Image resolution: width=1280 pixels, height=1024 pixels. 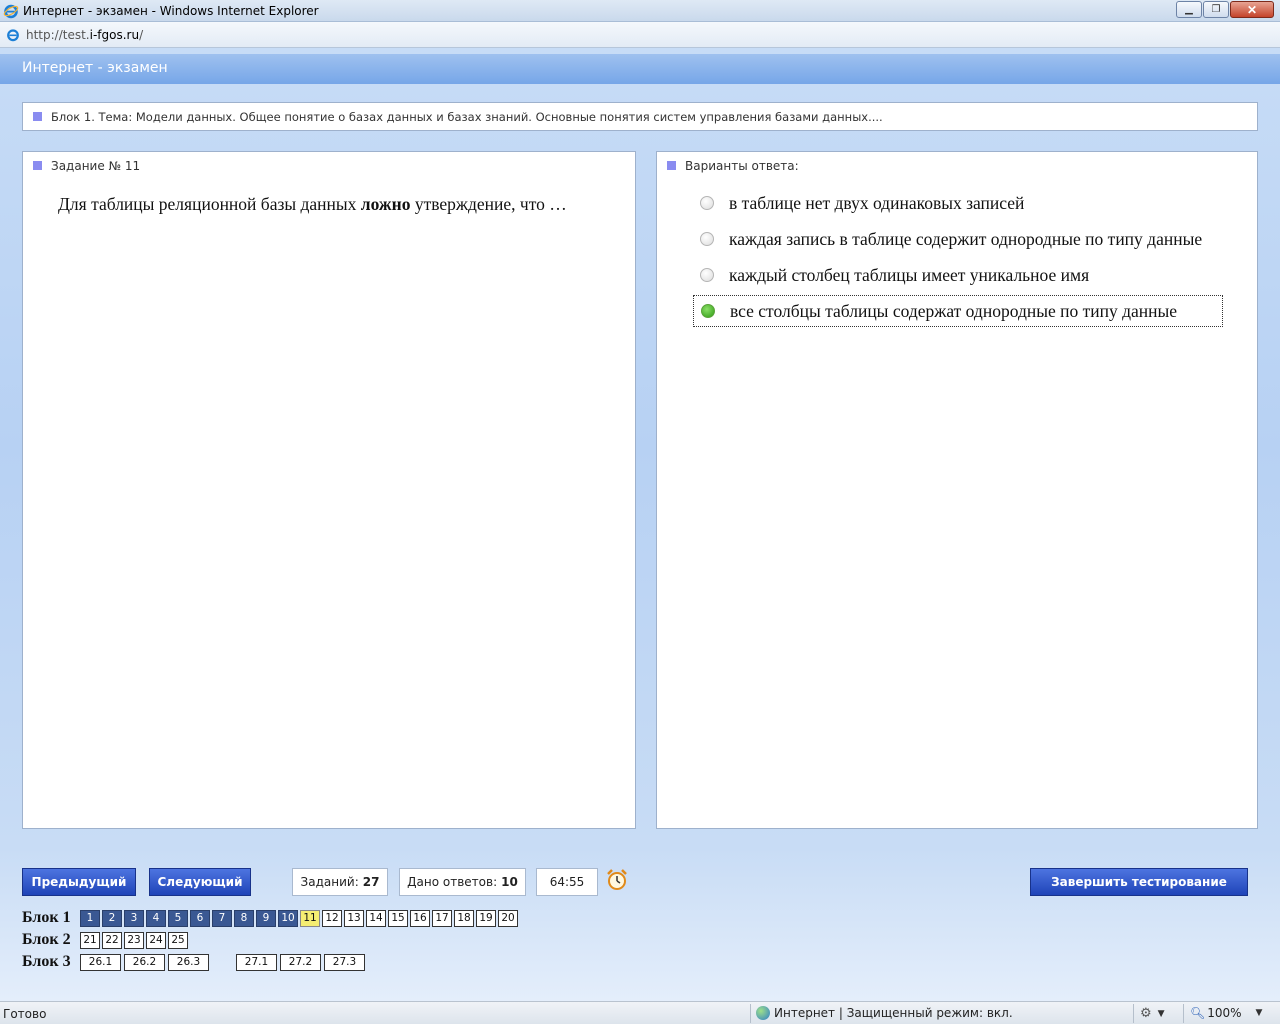 I want to click on question-nav-cell: 8, so click(x=244, y=918).